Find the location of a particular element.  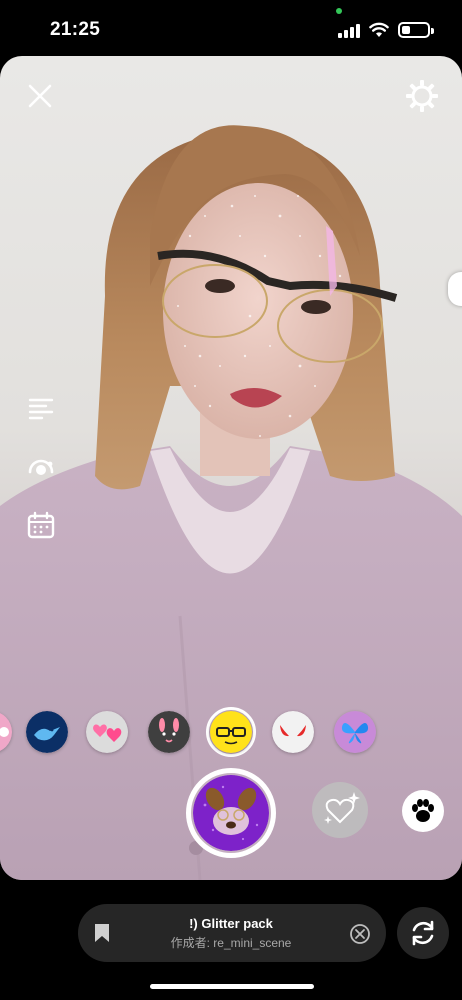

effect-pink-hearts is located at coordinates (107, 732).